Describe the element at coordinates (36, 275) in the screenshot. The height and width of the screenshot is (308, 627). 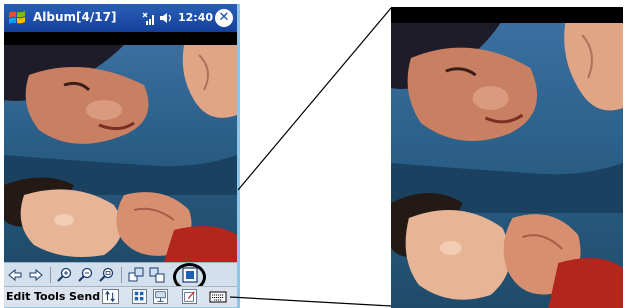
I see `next-arrow-icon` at that location.